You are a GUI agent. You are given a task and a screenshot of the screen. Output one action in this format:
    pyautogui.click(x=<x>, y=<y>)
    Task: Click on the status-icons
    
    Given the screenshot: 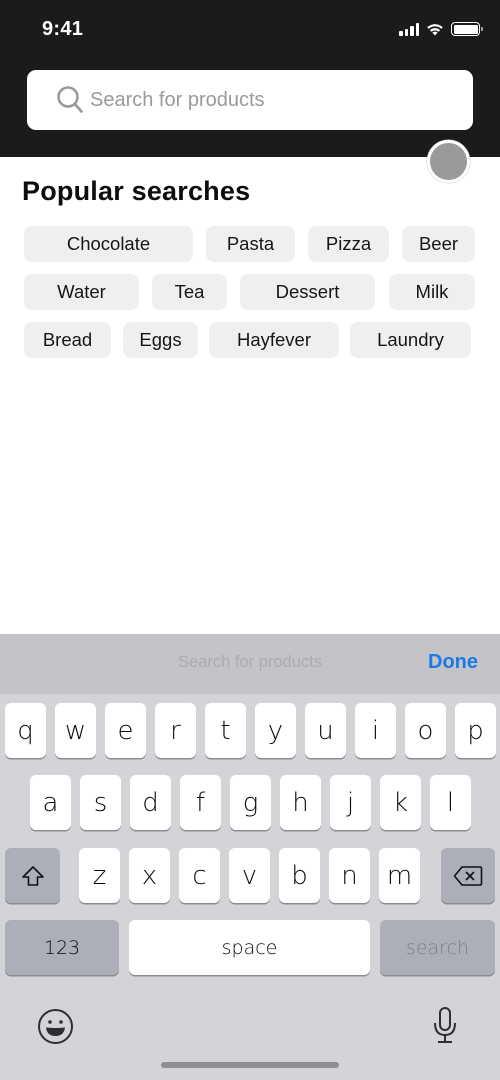 What is the action you would take?
    pyautogui.click(x=441, y=29)
    